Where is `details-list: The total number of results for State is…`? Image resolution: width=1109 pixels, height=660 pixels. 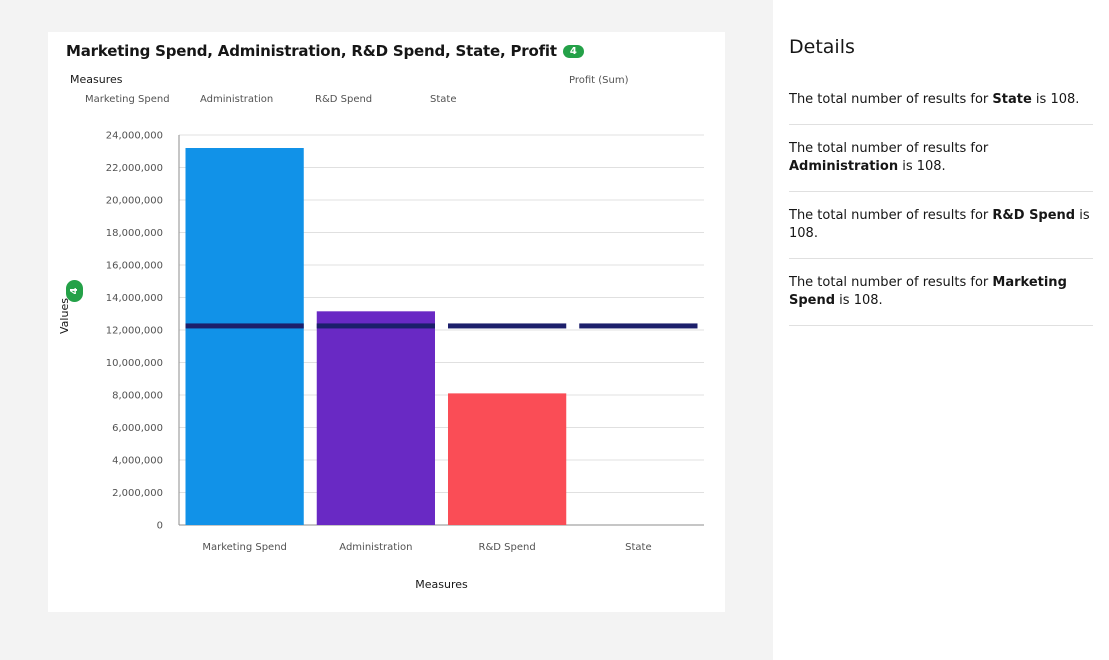 details-list: The total number of results for State is… is located at coordinates (941, 201).